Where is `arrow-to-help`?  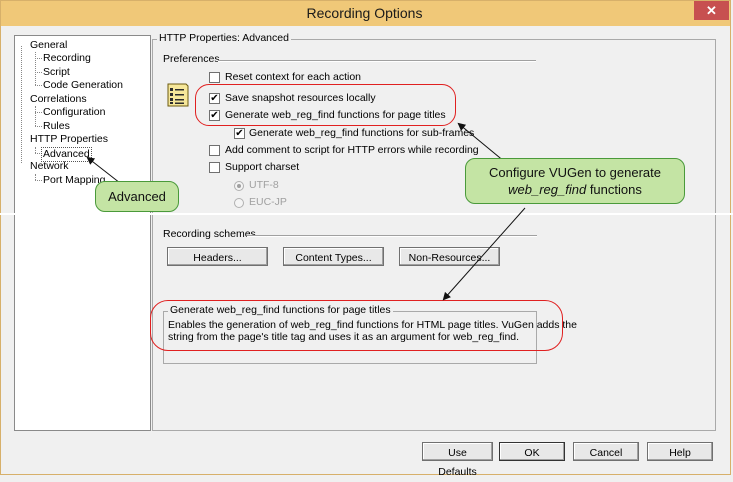
arrow-to-help is located at coordinates (484, 254).